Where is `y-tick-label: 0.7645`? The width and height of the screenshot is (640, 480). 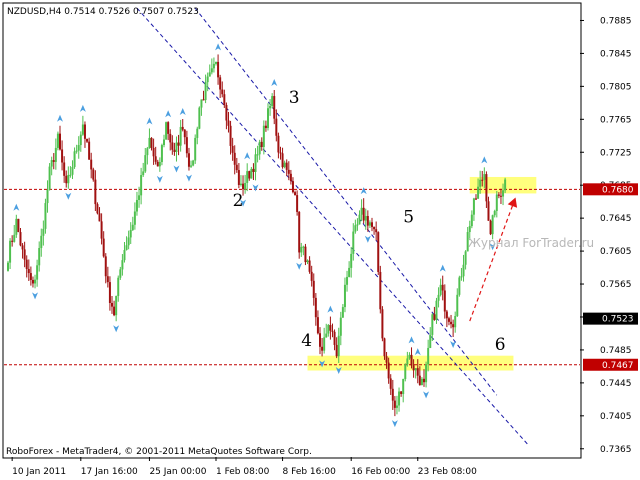 y-tick-label: 0.7645 is located at coordinates (616, 219).